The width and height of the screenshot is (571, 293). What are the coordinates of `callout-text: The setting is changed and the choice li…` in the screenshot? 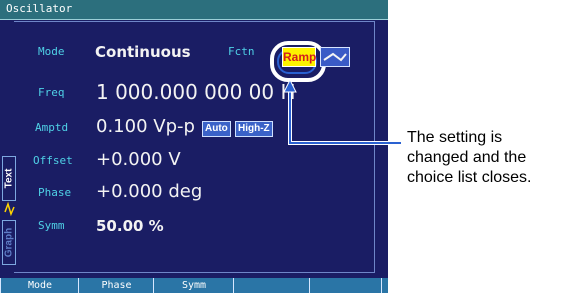 It's located at (469, 157).